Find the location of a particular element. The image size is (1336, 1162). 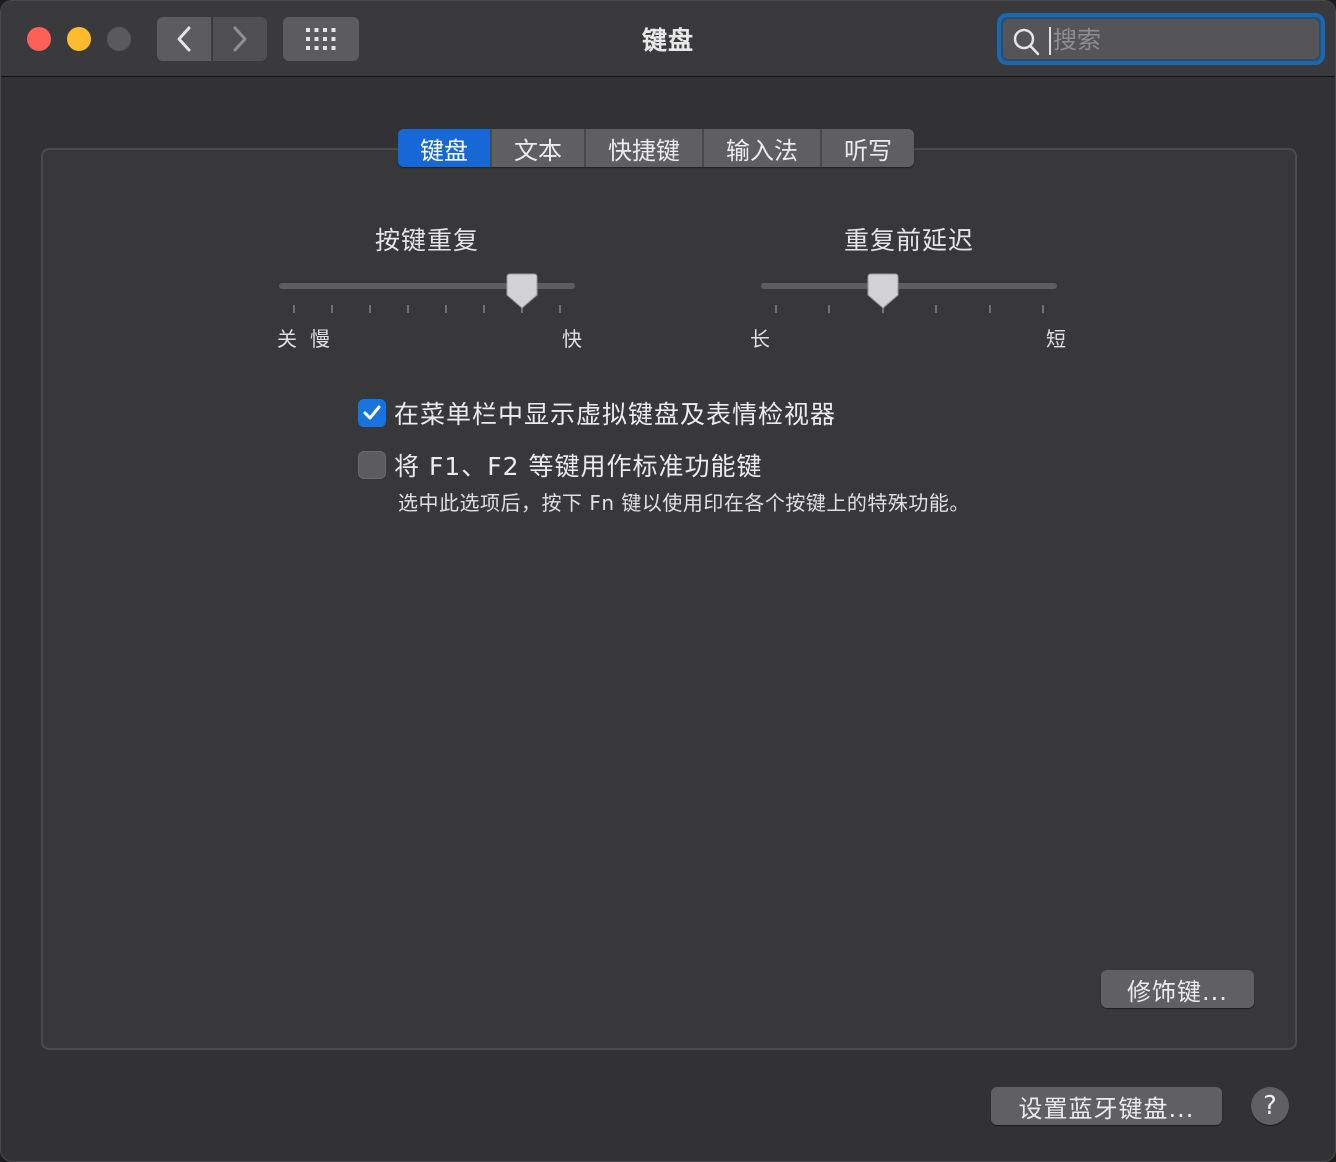

delay-until-repeat-label: 重复前延迟 is located at coordinates (908, 240).